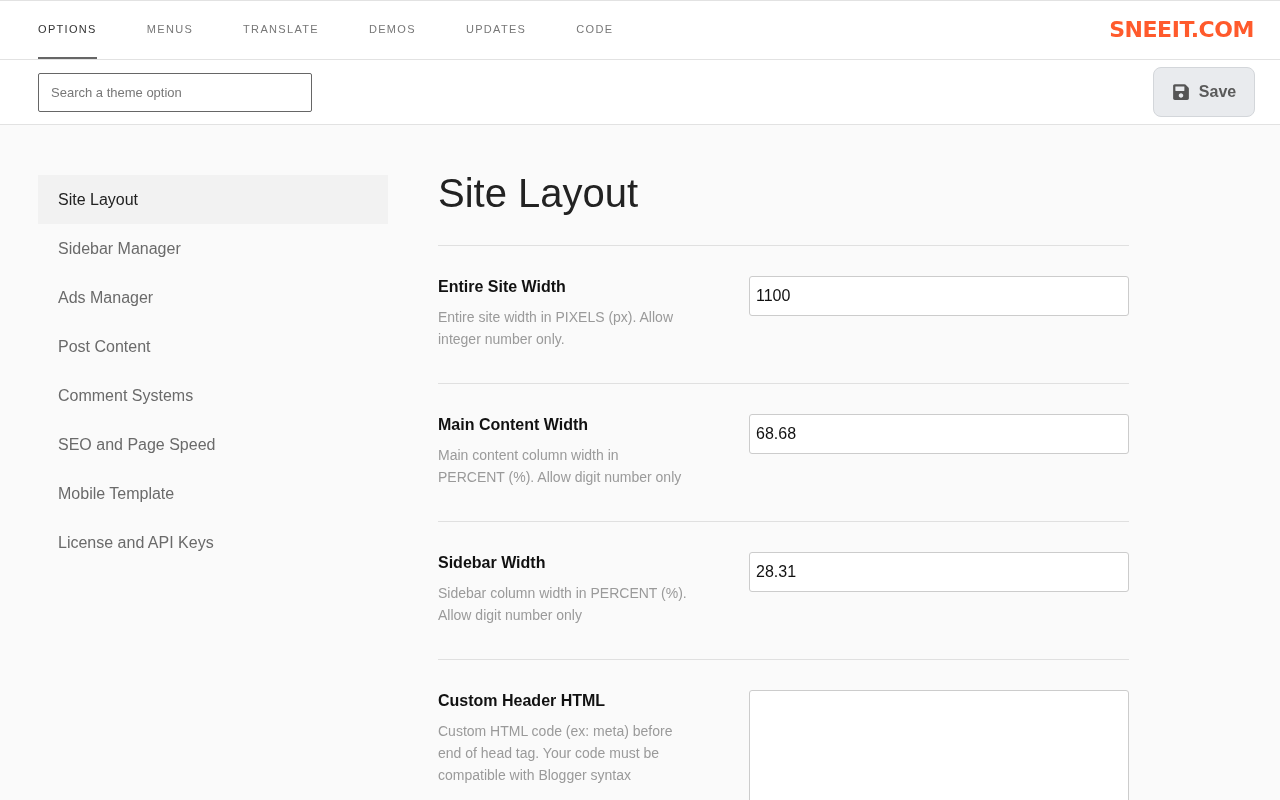  Describe the element at coordinates (213, 444) in the screenshot. I see `sidebar-item: SEO and Page Speed` at that location.